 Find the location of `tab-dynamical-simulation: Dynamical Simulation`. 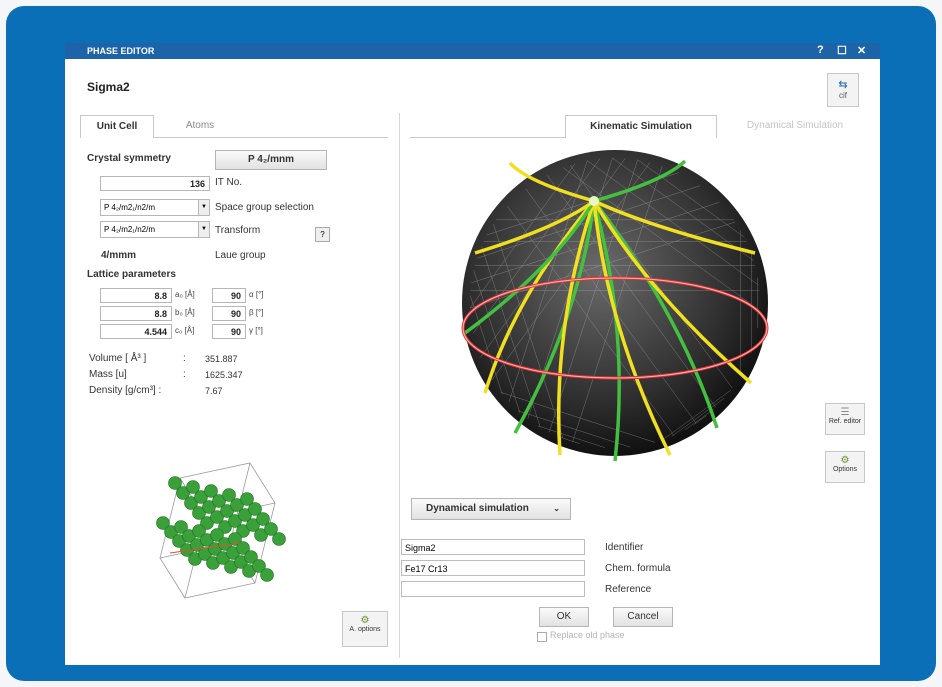

tab-dynamical-simulation: Dynamical Simulation is located at coordinates (795, 126).